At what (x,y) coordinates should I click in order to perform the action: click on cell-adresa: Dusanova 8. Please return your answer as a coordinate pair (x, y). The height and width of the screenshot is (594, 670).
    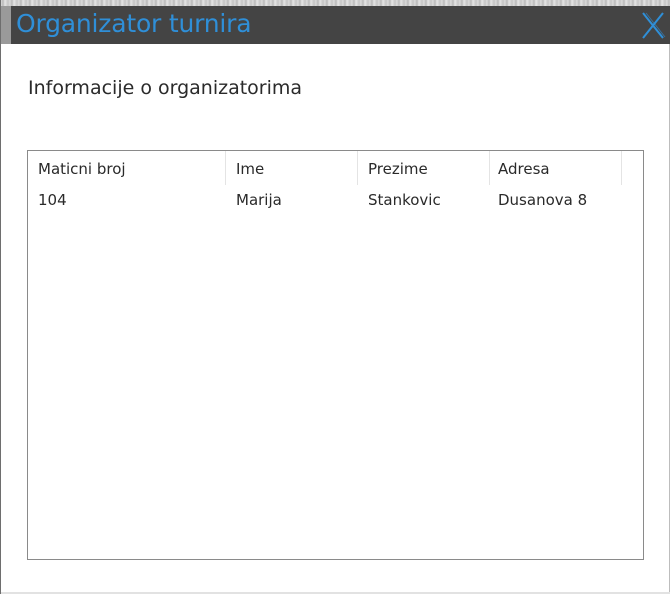
    Looking at the image, I should click on (543, 200).